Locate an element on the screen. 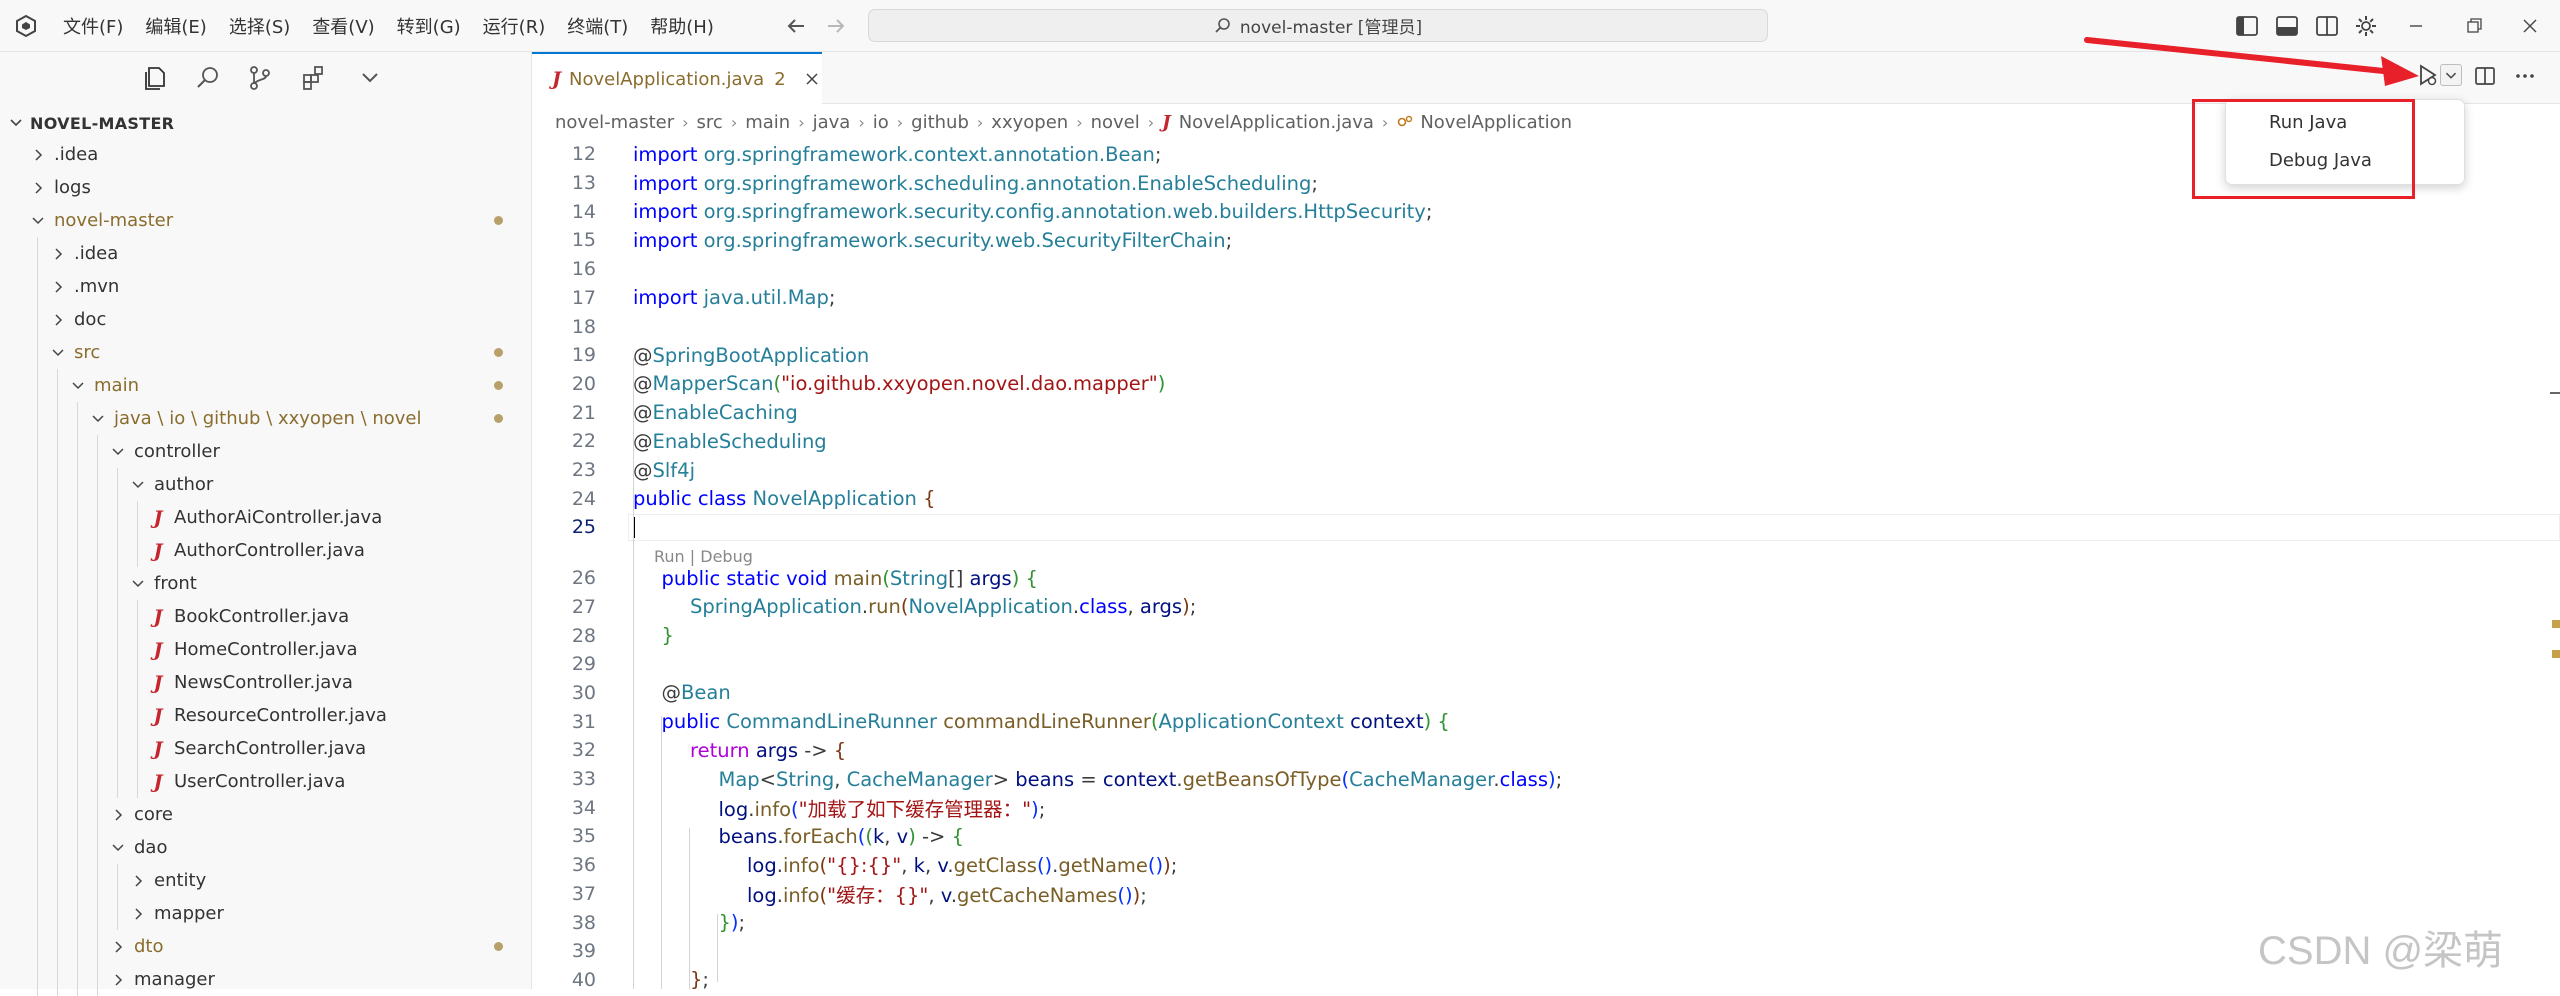  explorer-files-icon is located at coordinates (156, 78).